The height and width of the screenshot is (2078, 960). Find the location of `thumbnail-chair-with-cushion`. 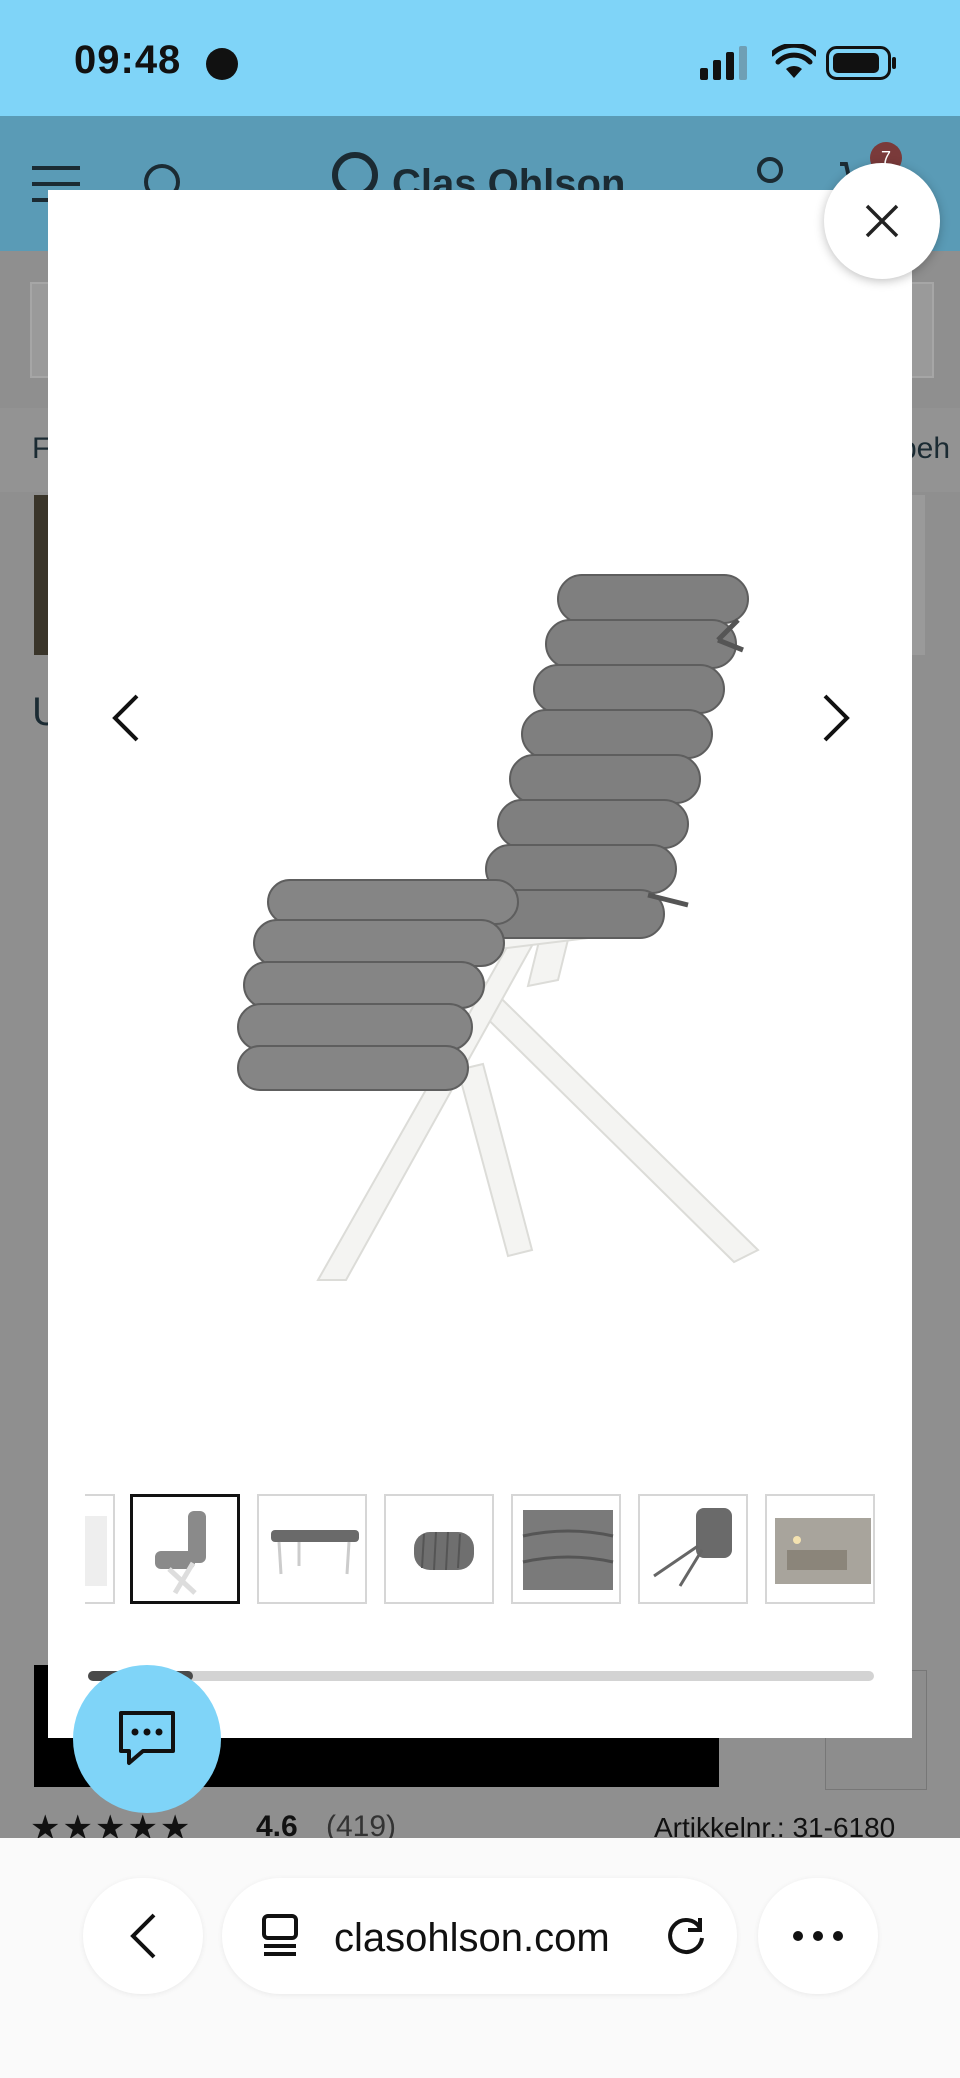

thumbnail-chair-with-cushion is located at coordinates (180, 1553).